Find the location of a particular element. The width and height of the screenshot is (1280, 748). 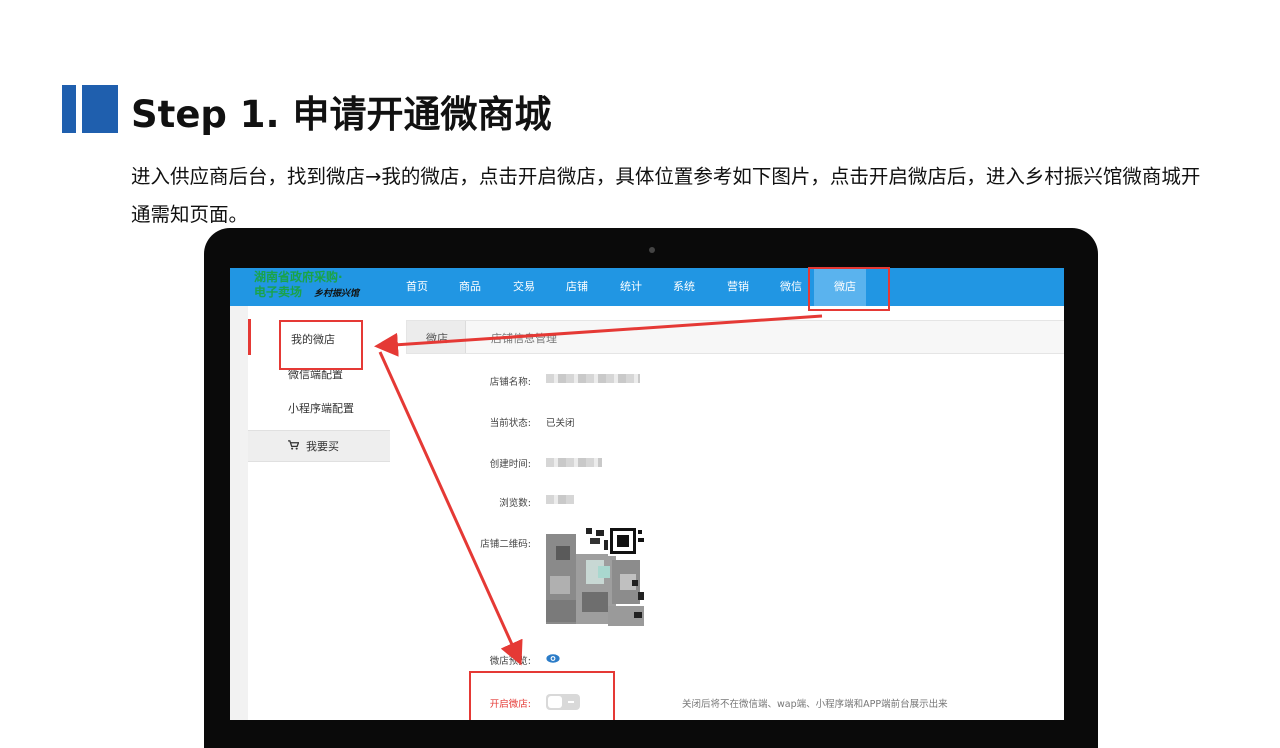

views-label: 浏览数: is located at coordinates (515, 503).